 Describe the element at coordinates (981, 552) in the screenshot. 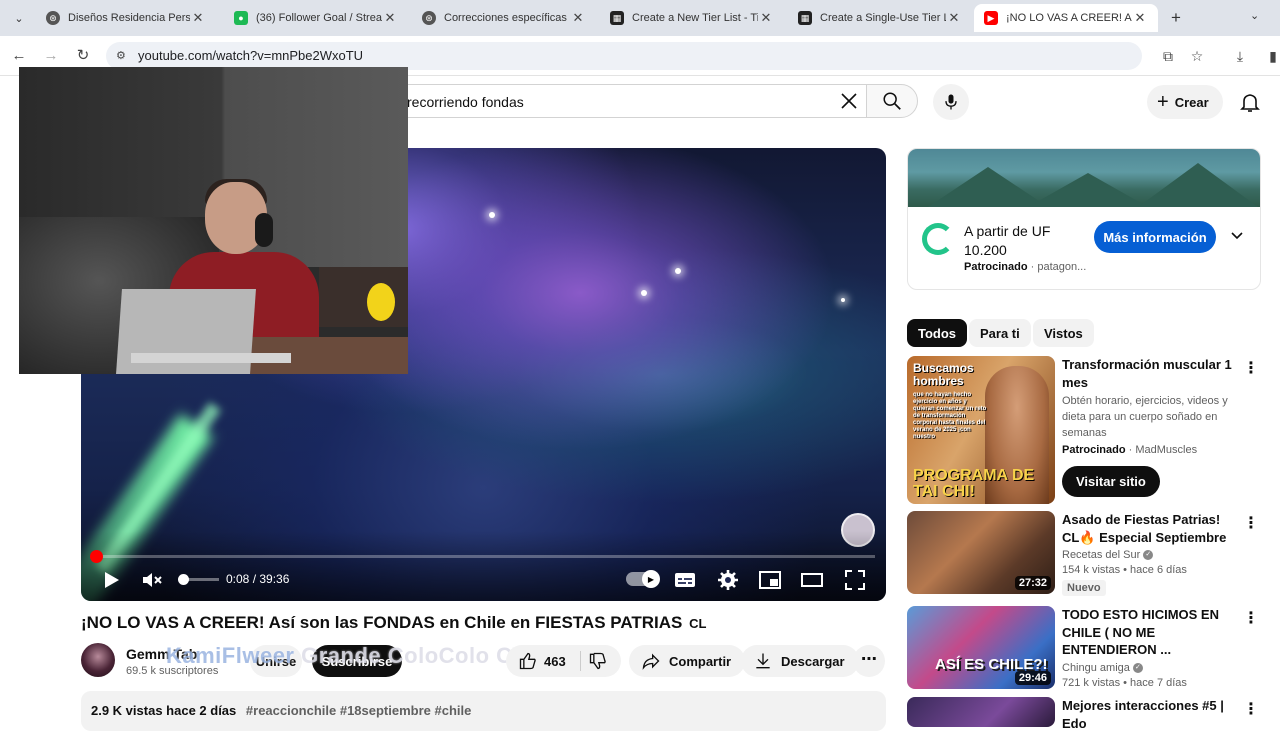

I see `video-thumbnail: 27:32` at that location.